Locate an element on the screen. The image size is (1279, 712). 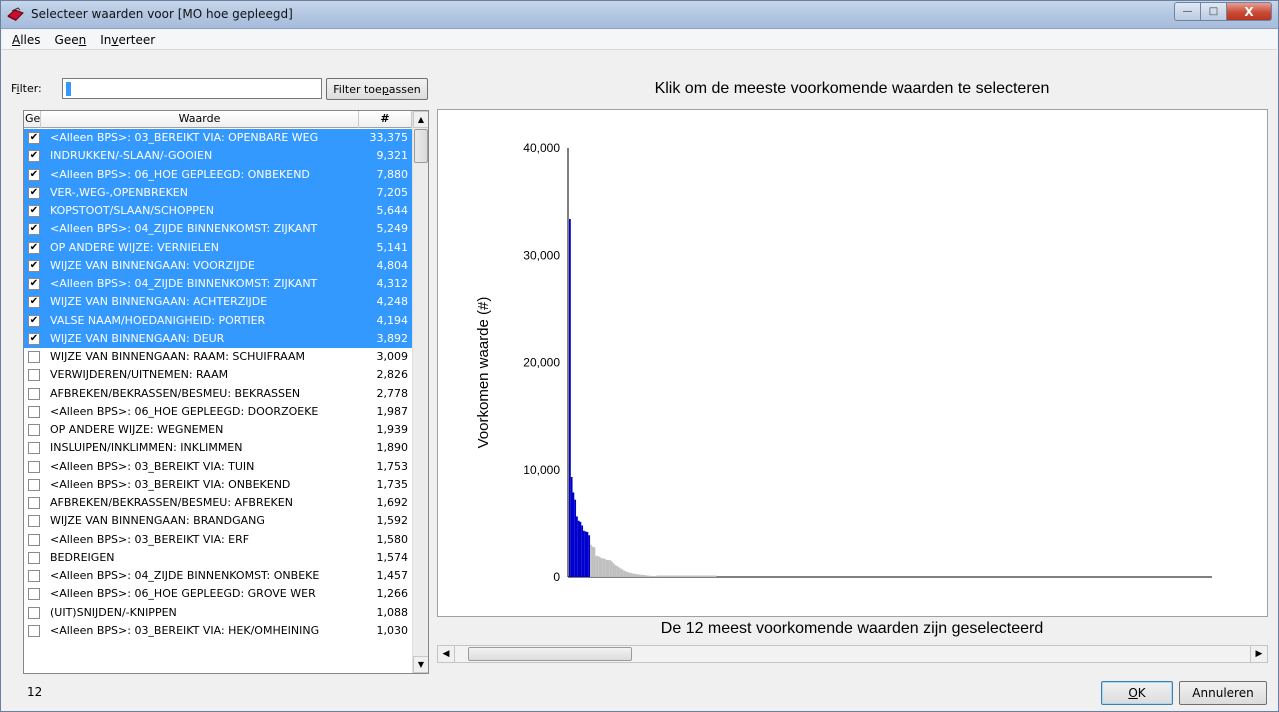
horizontal-scroll-thumb is located at coordinates (550, 654).